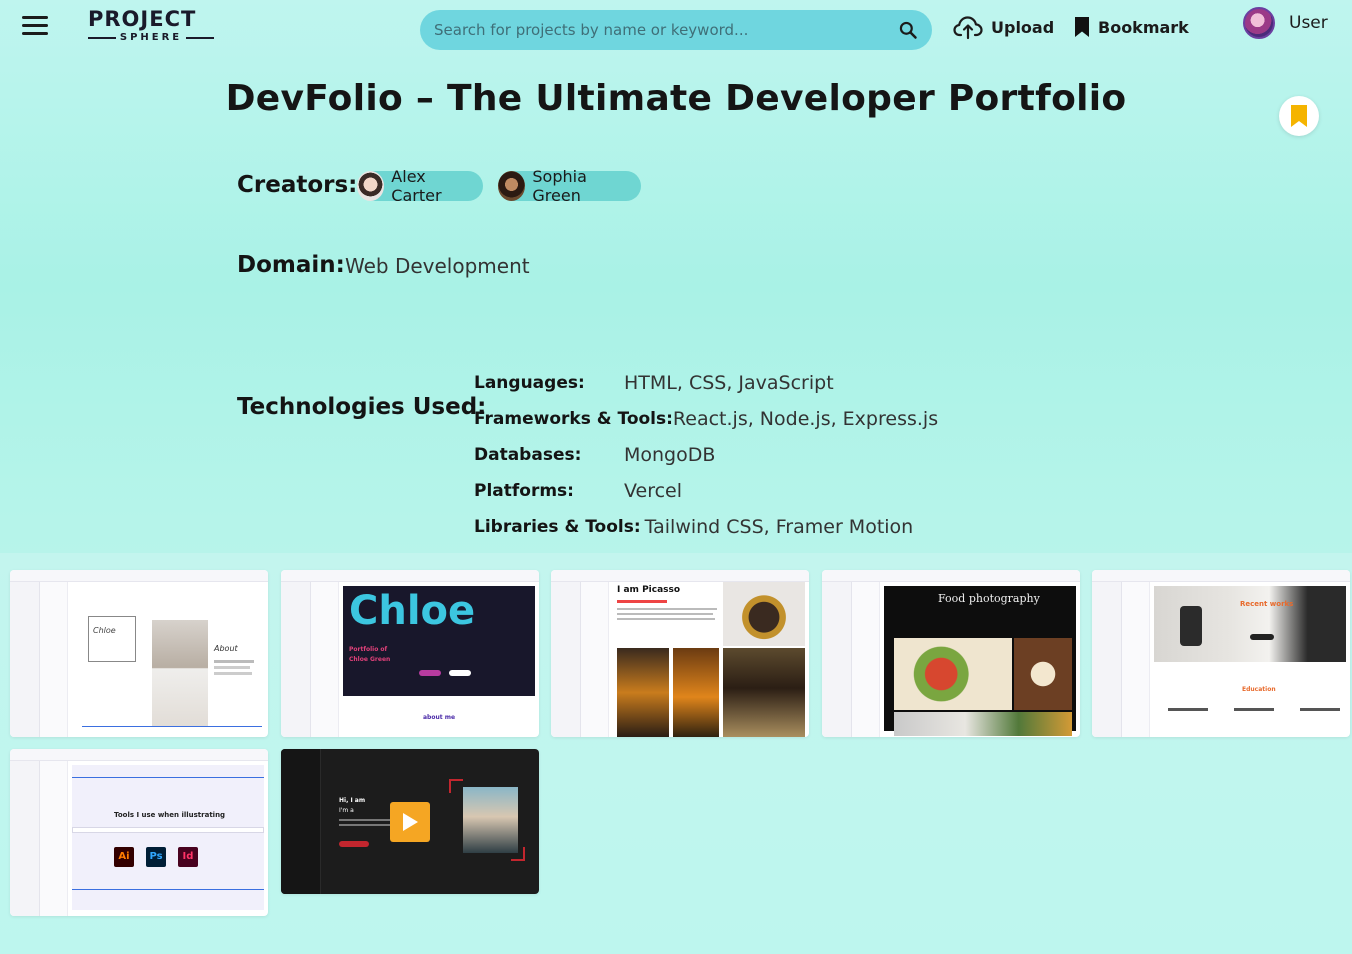  I want to click on gallery-thumbnail: Chloe Portfolio of Chloe Green about me, so click(410, 653).